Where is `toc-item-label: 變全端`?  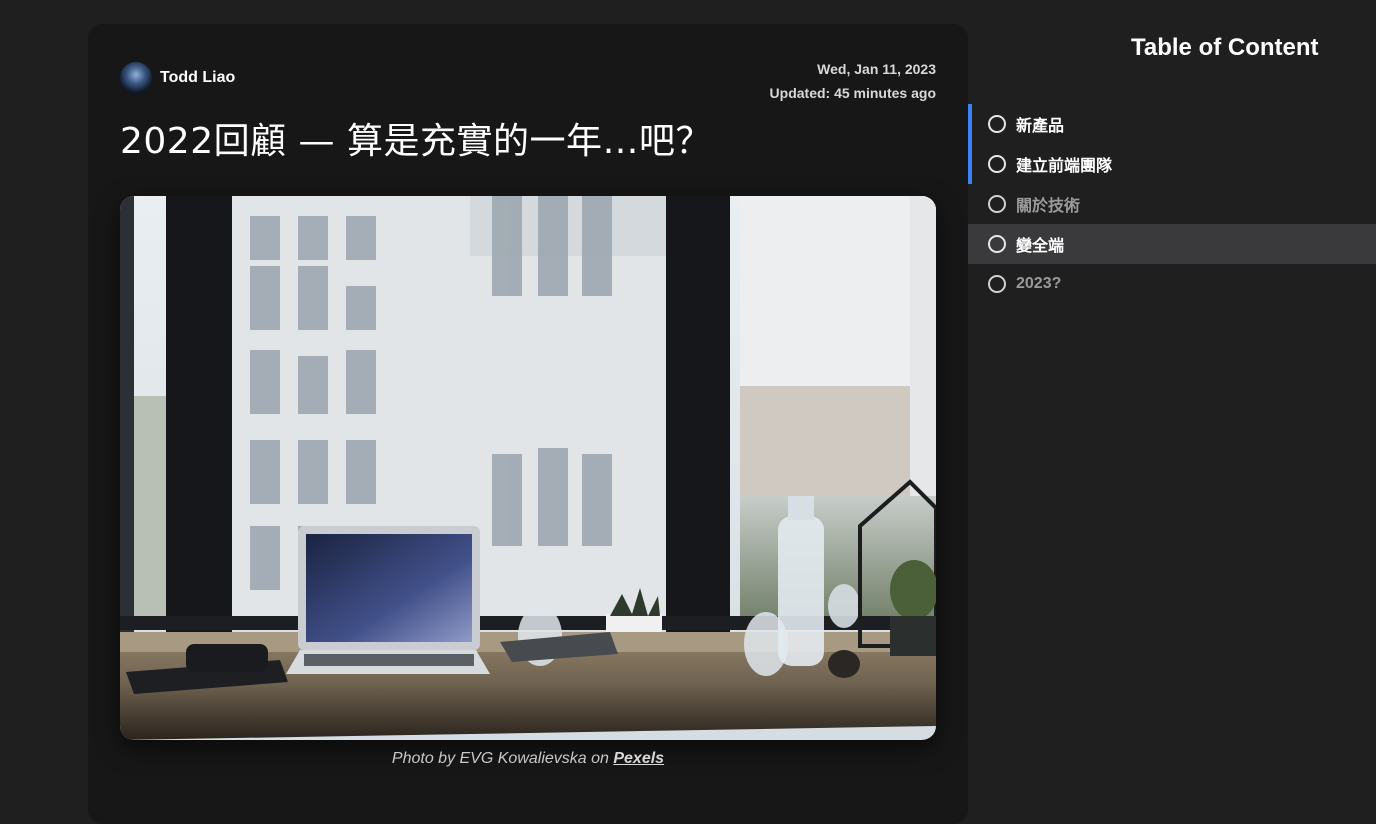
toc-item-label: 變全端 is located at coordinates (1040, 246).